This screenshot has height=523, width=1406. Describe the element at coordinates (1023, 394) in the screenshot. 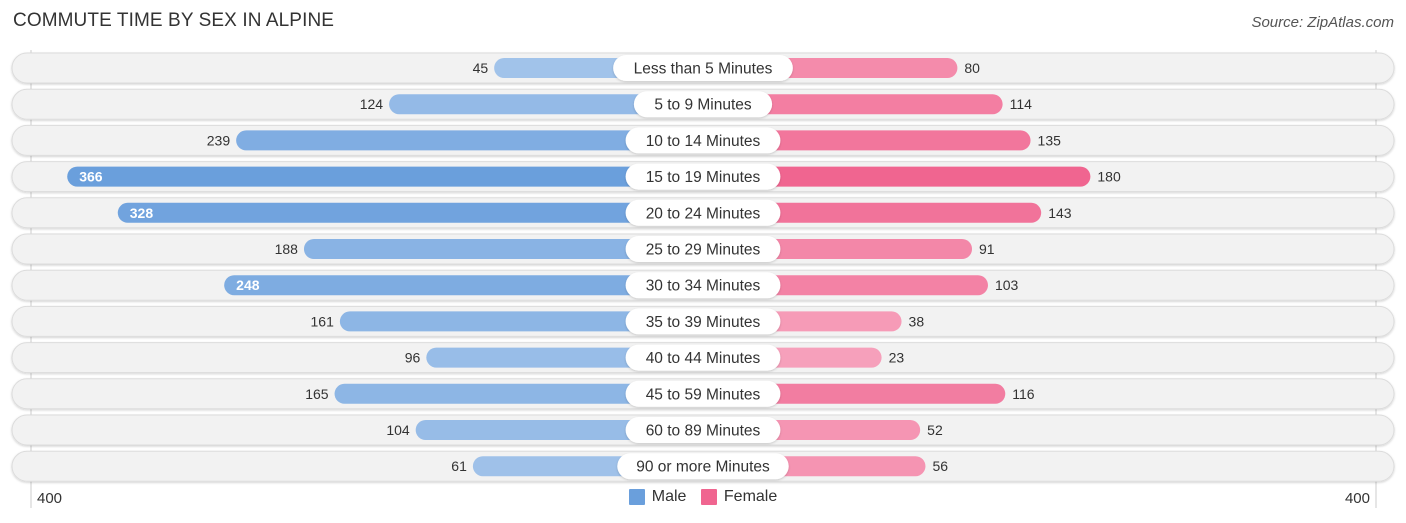

I see `female-value-label: 116` at that location.